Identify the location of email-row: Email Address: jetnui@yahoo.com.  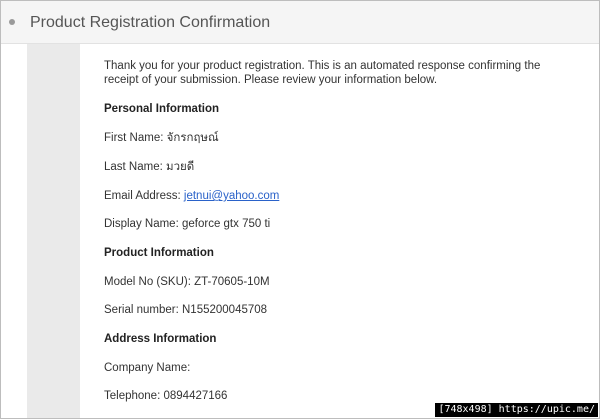
(191, 196).